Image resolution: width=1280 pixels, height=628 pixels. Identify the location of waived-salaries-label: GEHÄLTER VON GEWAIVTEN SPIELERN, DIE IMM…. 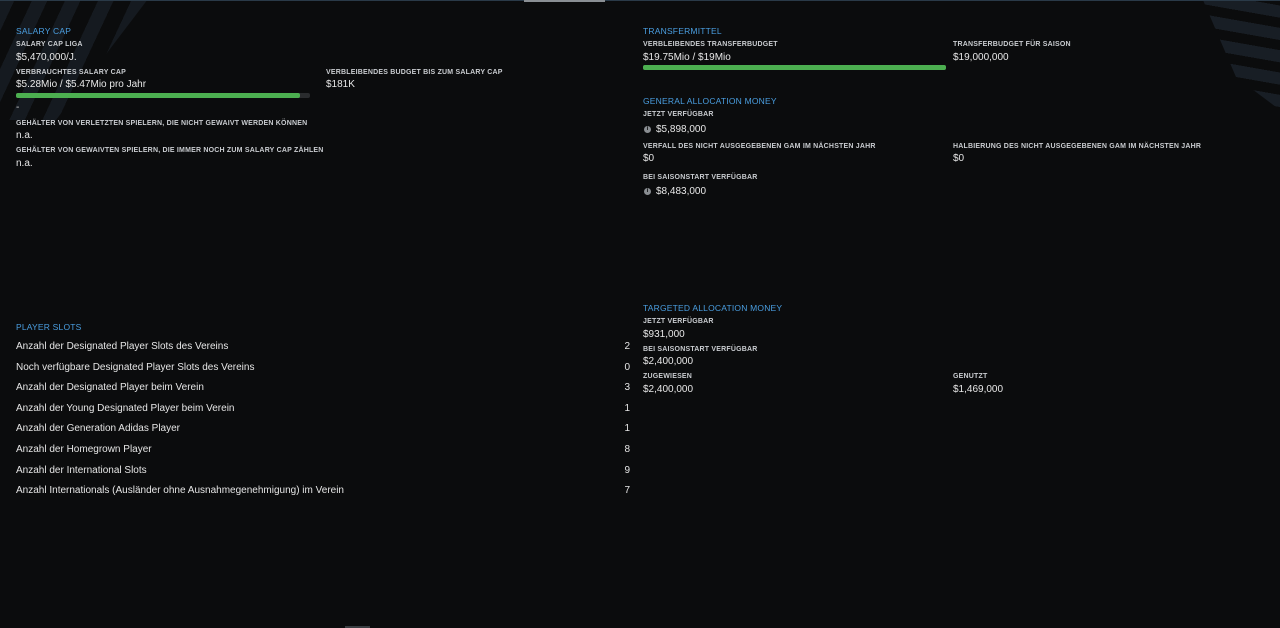
(170, 150).